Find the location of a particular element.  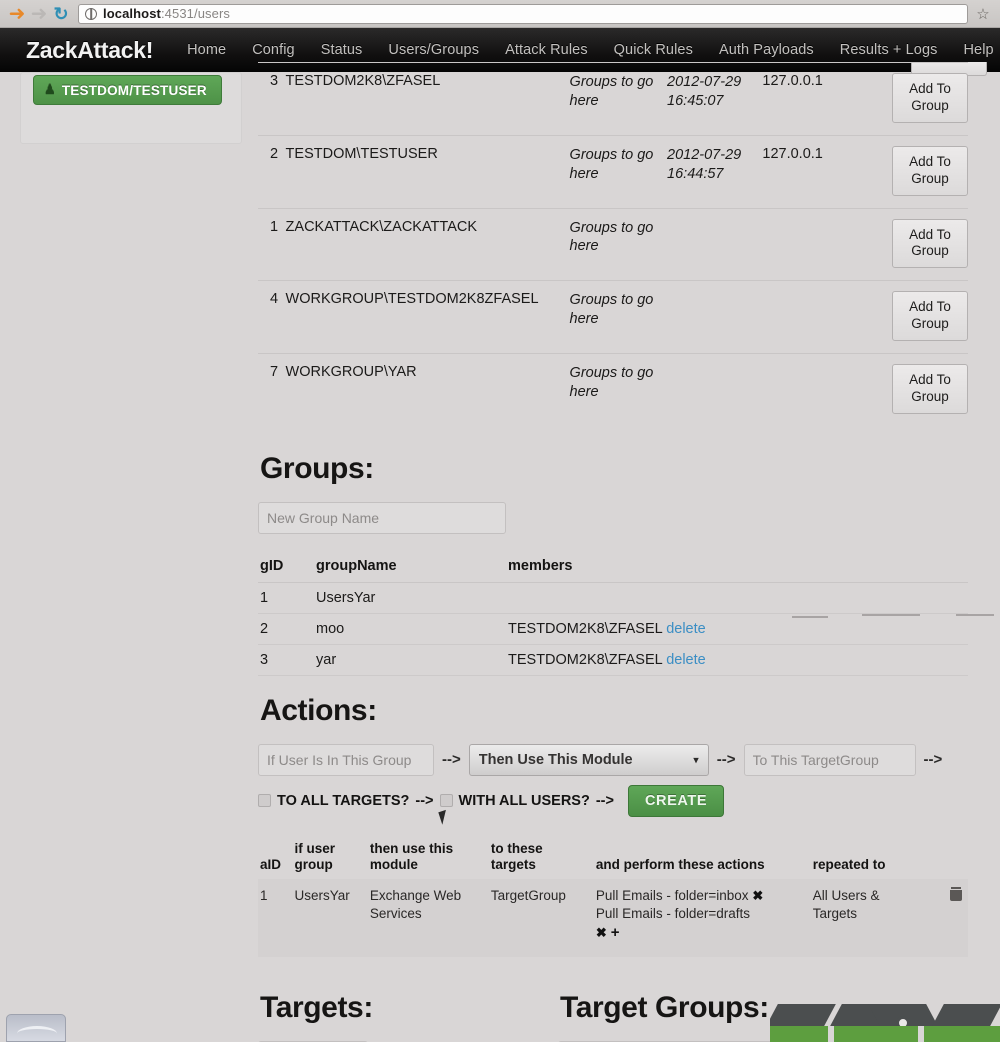

nav-item-config: Config is located at coordinates (273, 50).